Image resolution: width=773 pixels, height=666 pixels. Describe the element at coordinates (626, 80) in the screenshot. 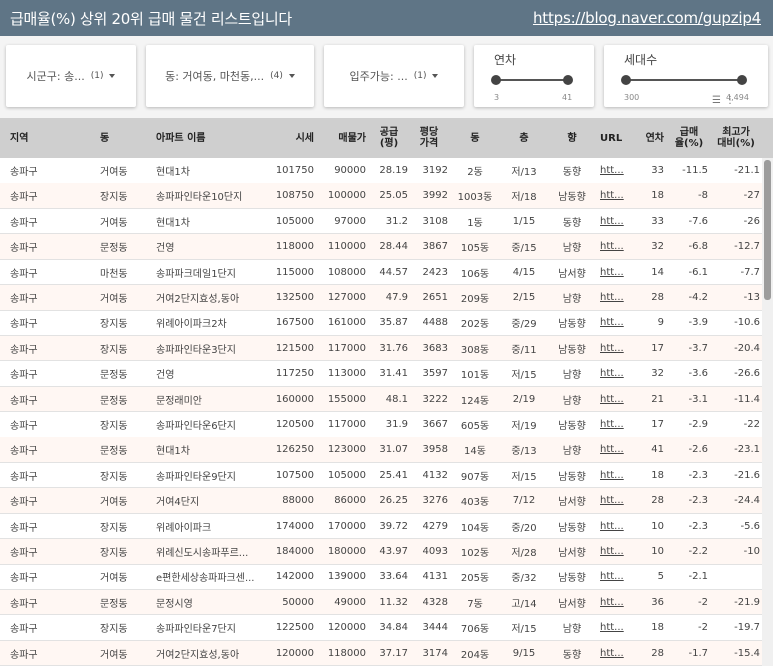

I see `households-slider-min-handle` at that location.